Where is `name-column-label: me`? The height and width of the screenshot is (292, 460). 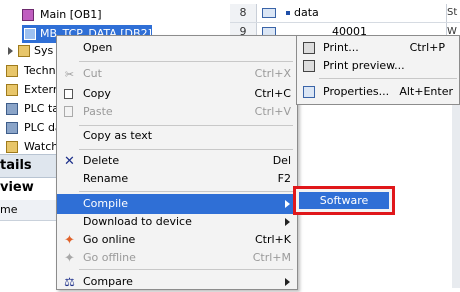 name-column-label: me is located at coordinates (9, 209).